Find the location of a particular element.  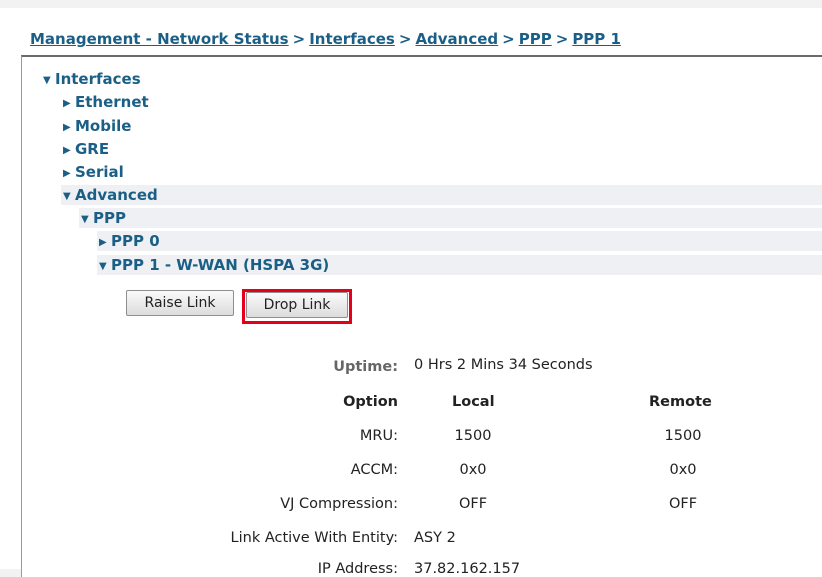

drop-link-button: Drop Link is located at coordinates (297, 305).